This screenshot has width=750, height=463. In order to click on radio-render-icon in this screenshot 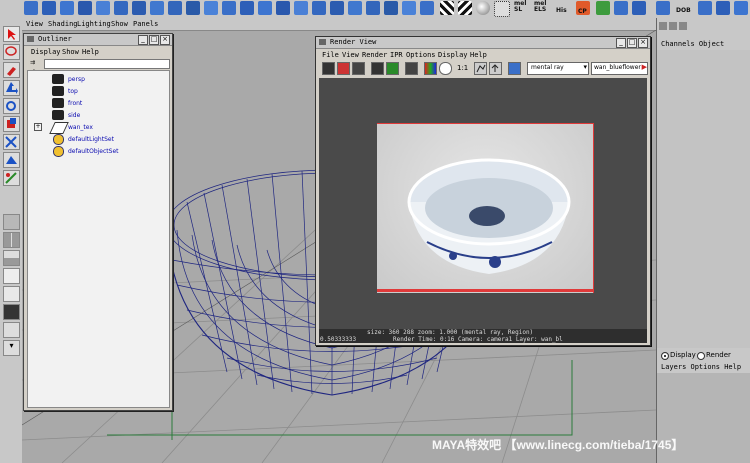, I will do `click(701, 356)`.